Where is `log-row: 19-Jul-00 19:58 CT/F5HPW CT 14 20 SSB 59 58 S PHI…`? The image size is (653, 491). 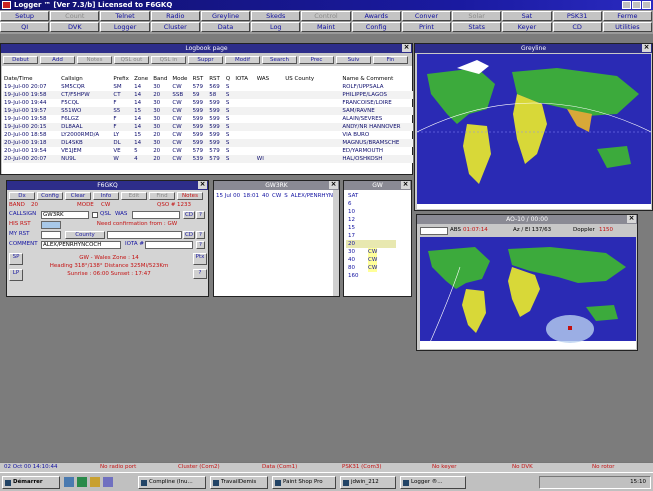
log-row: 19-Jul-00 19:58 CT/F5HPW CT 14 20 SSB 59 58 S PHI… is located at coordinates (208, 95).